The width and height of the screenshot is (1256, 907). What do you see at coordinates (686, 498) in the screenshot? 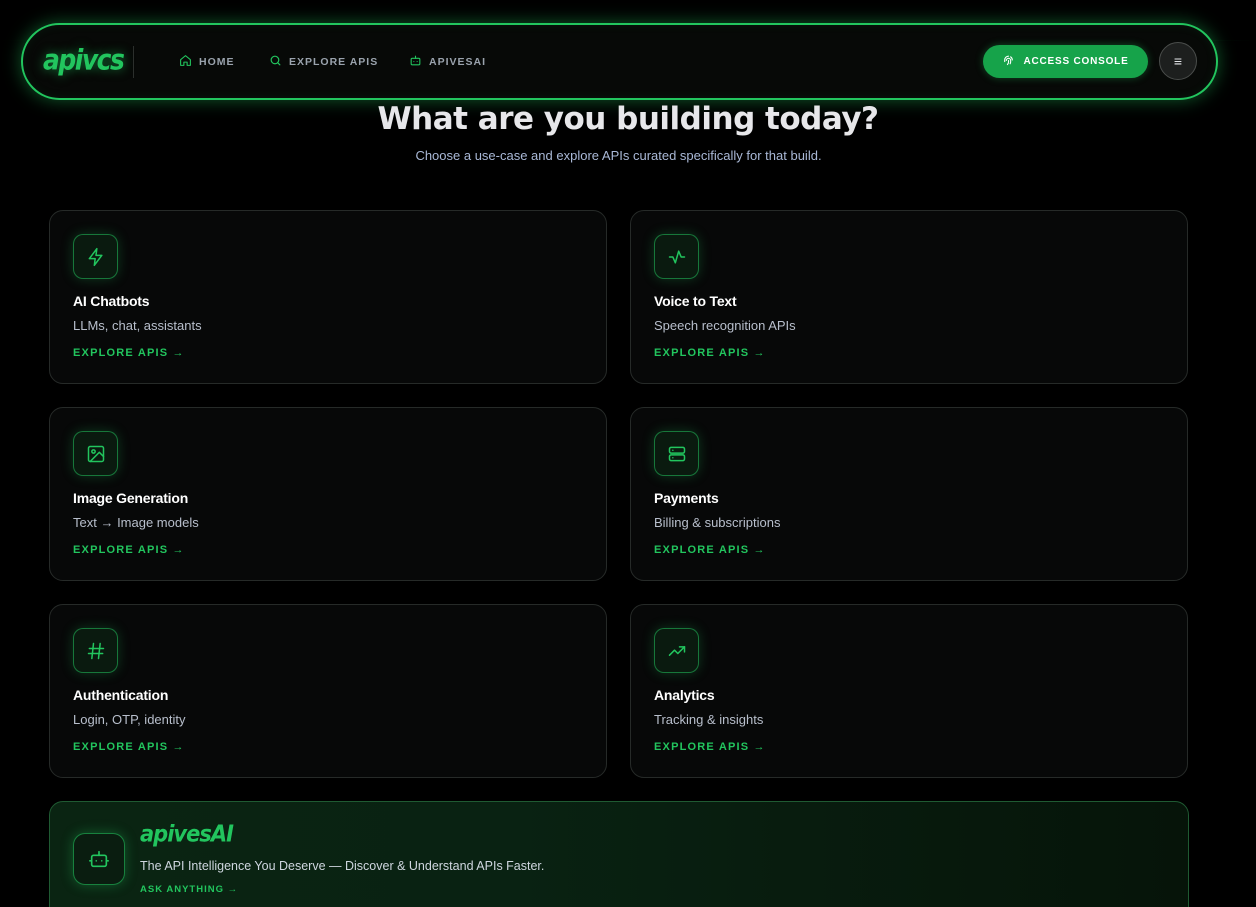
I see `card-title: Payments` at bounding box center [686, 498].